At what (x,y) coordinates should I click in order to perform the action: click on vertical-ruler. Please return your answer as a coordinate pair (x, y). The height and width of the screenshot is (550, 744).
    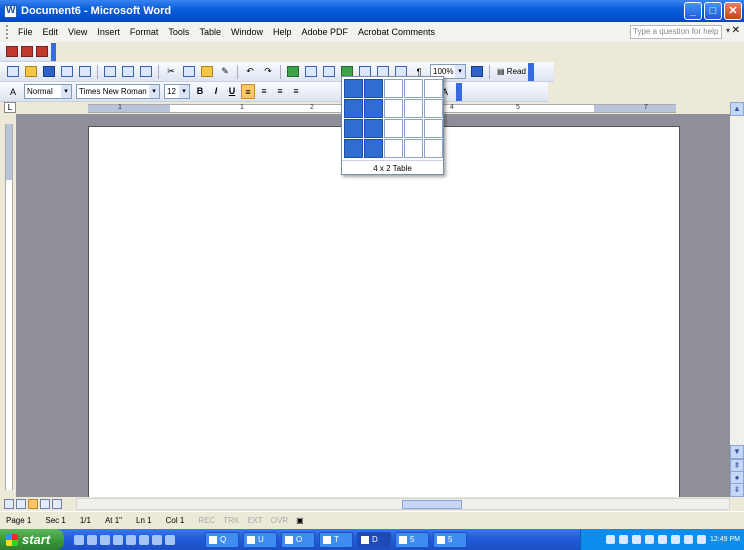
    Looking at the image, I should click on (8, 305).